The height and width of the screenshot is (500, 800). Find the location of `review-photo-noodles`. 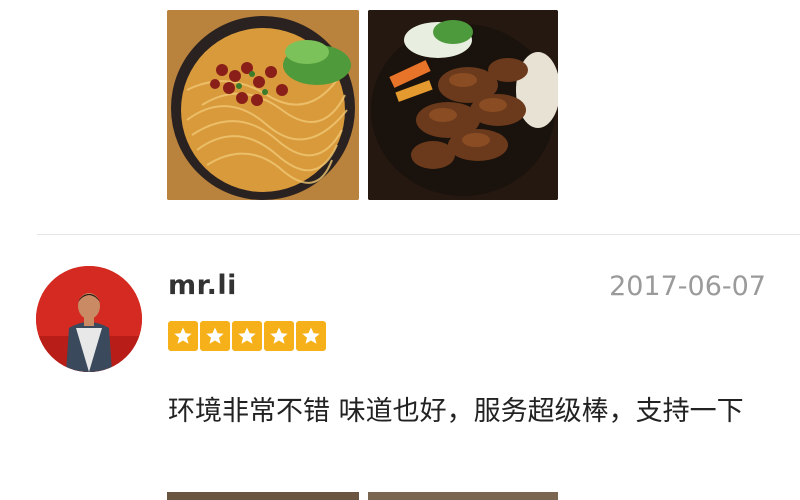

review-photo-noodles is located at coordinates (263, 105).